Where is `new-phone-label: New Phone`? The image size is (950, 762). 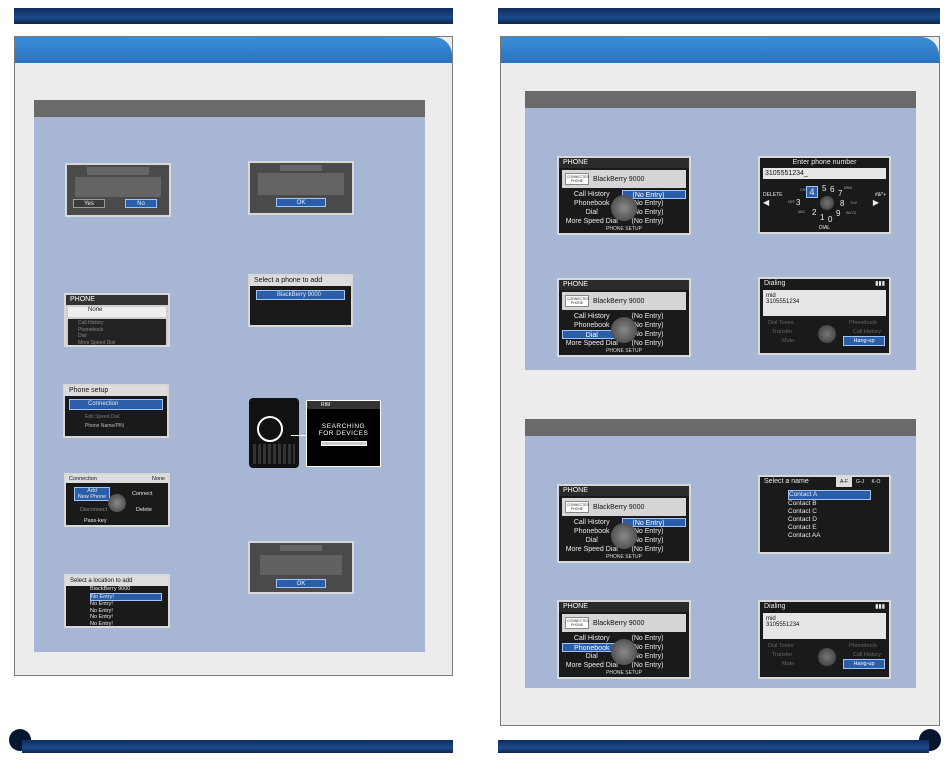 new-phone-label: New Phone is located at coordinates (92, 497).